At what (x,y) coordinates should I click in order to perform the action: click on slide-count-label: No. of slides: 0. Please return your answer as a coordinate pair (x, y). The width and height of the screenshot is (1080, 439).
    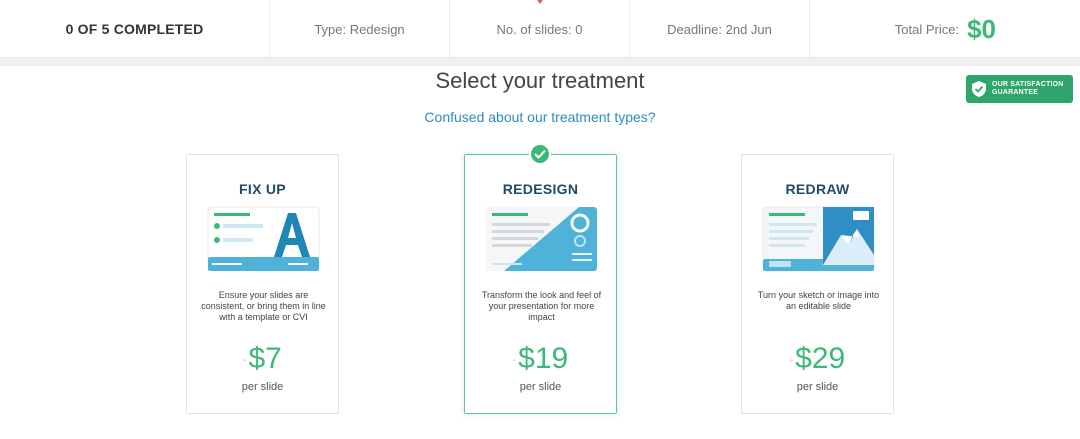
    Looking at the image, I should click on (539, 29).